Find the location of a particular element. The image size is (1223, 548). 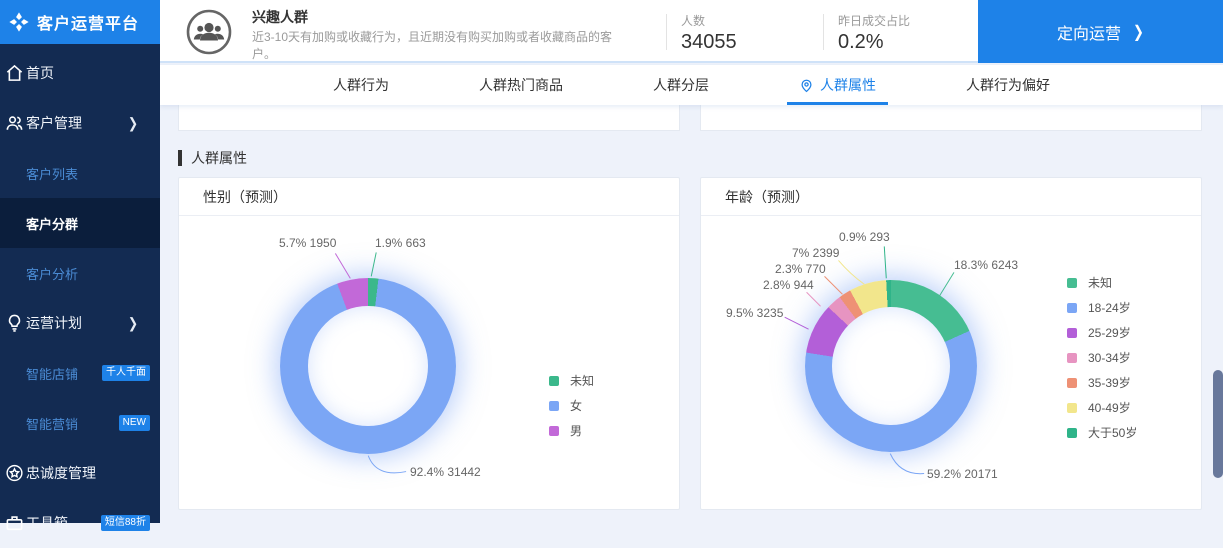

stat-label: 人数 is located at coordinates (693, 21).